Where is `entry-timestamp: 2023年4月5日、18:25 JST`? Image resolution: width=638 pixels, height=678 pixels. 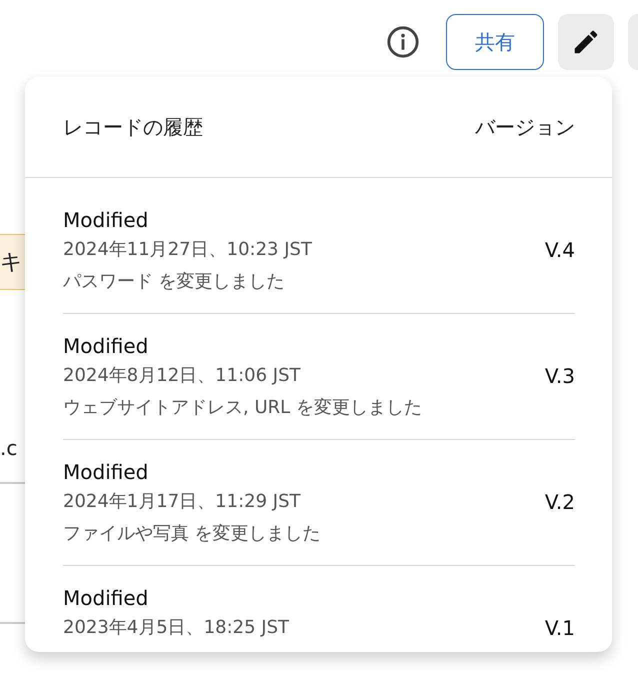
entry-timestamp: 2023年4月5日、18:25 JST is located at coordinates (176, 628).